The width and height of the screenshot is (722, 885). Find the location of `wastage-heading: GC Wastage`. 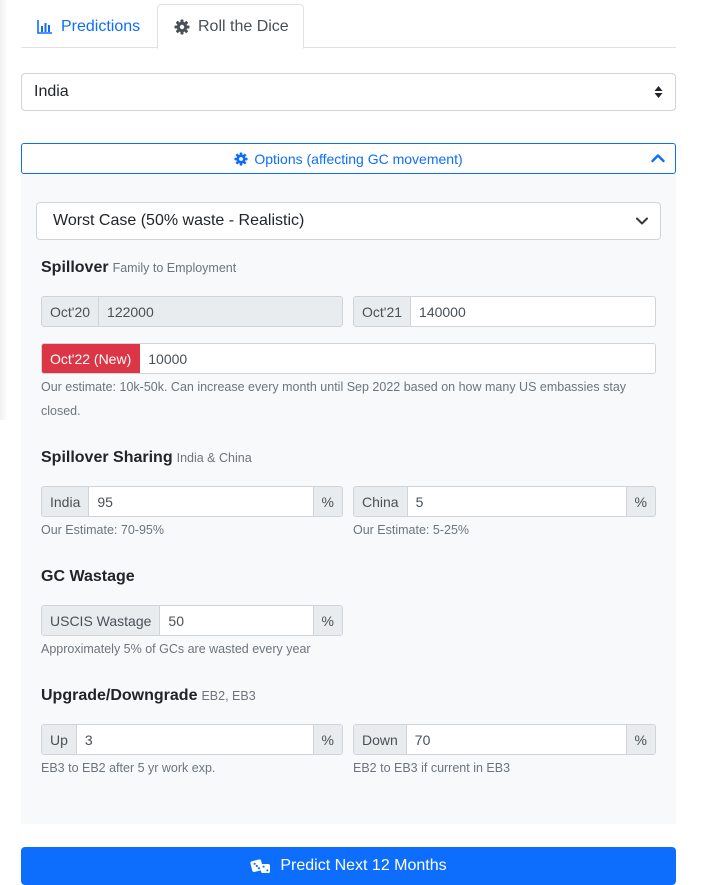

wastage-heading: GC Wastage is located at coordinates (88, 577).